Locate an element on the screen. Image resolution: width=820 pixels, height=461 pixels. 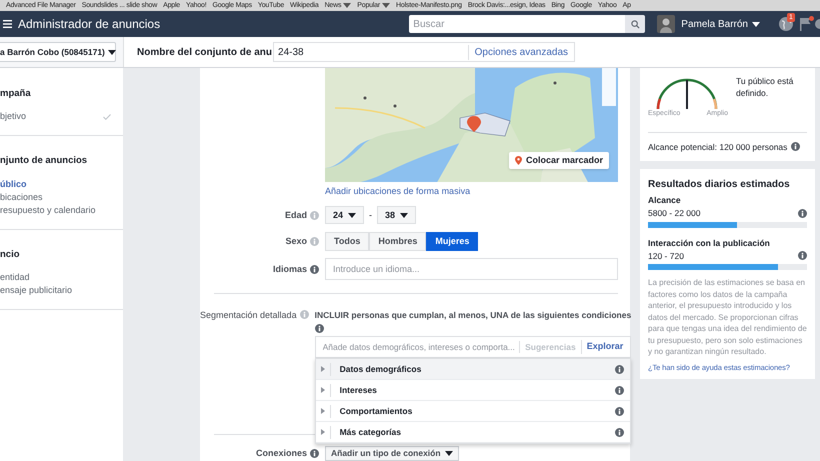
field-label: Sexo is located at coordinates (296, 241).